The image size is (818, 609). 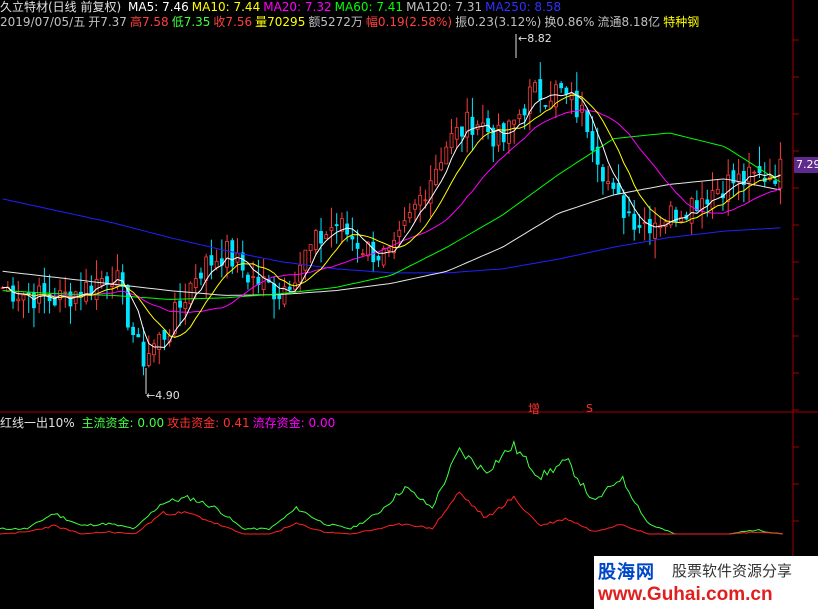 I want to click on watermark-brand: 股海网, so click(x=626, y=572).